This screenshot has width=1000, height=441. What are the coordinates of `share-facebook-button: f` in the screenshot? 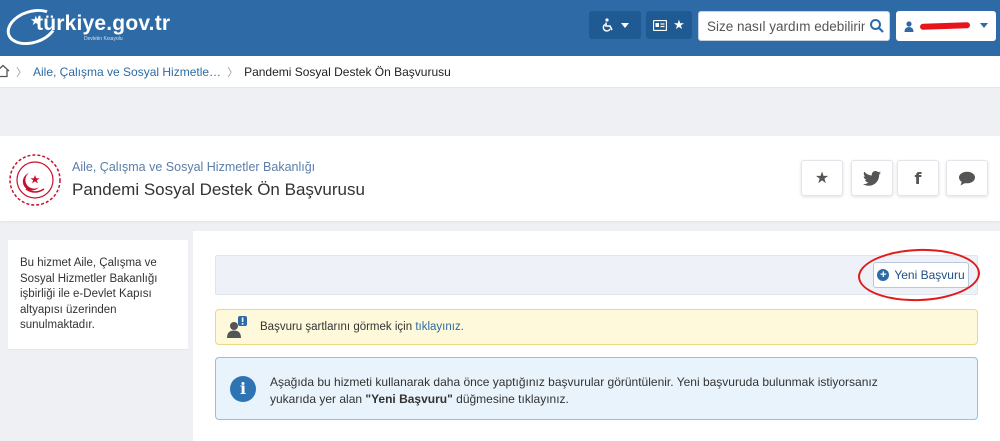 It's located at (918, 178).